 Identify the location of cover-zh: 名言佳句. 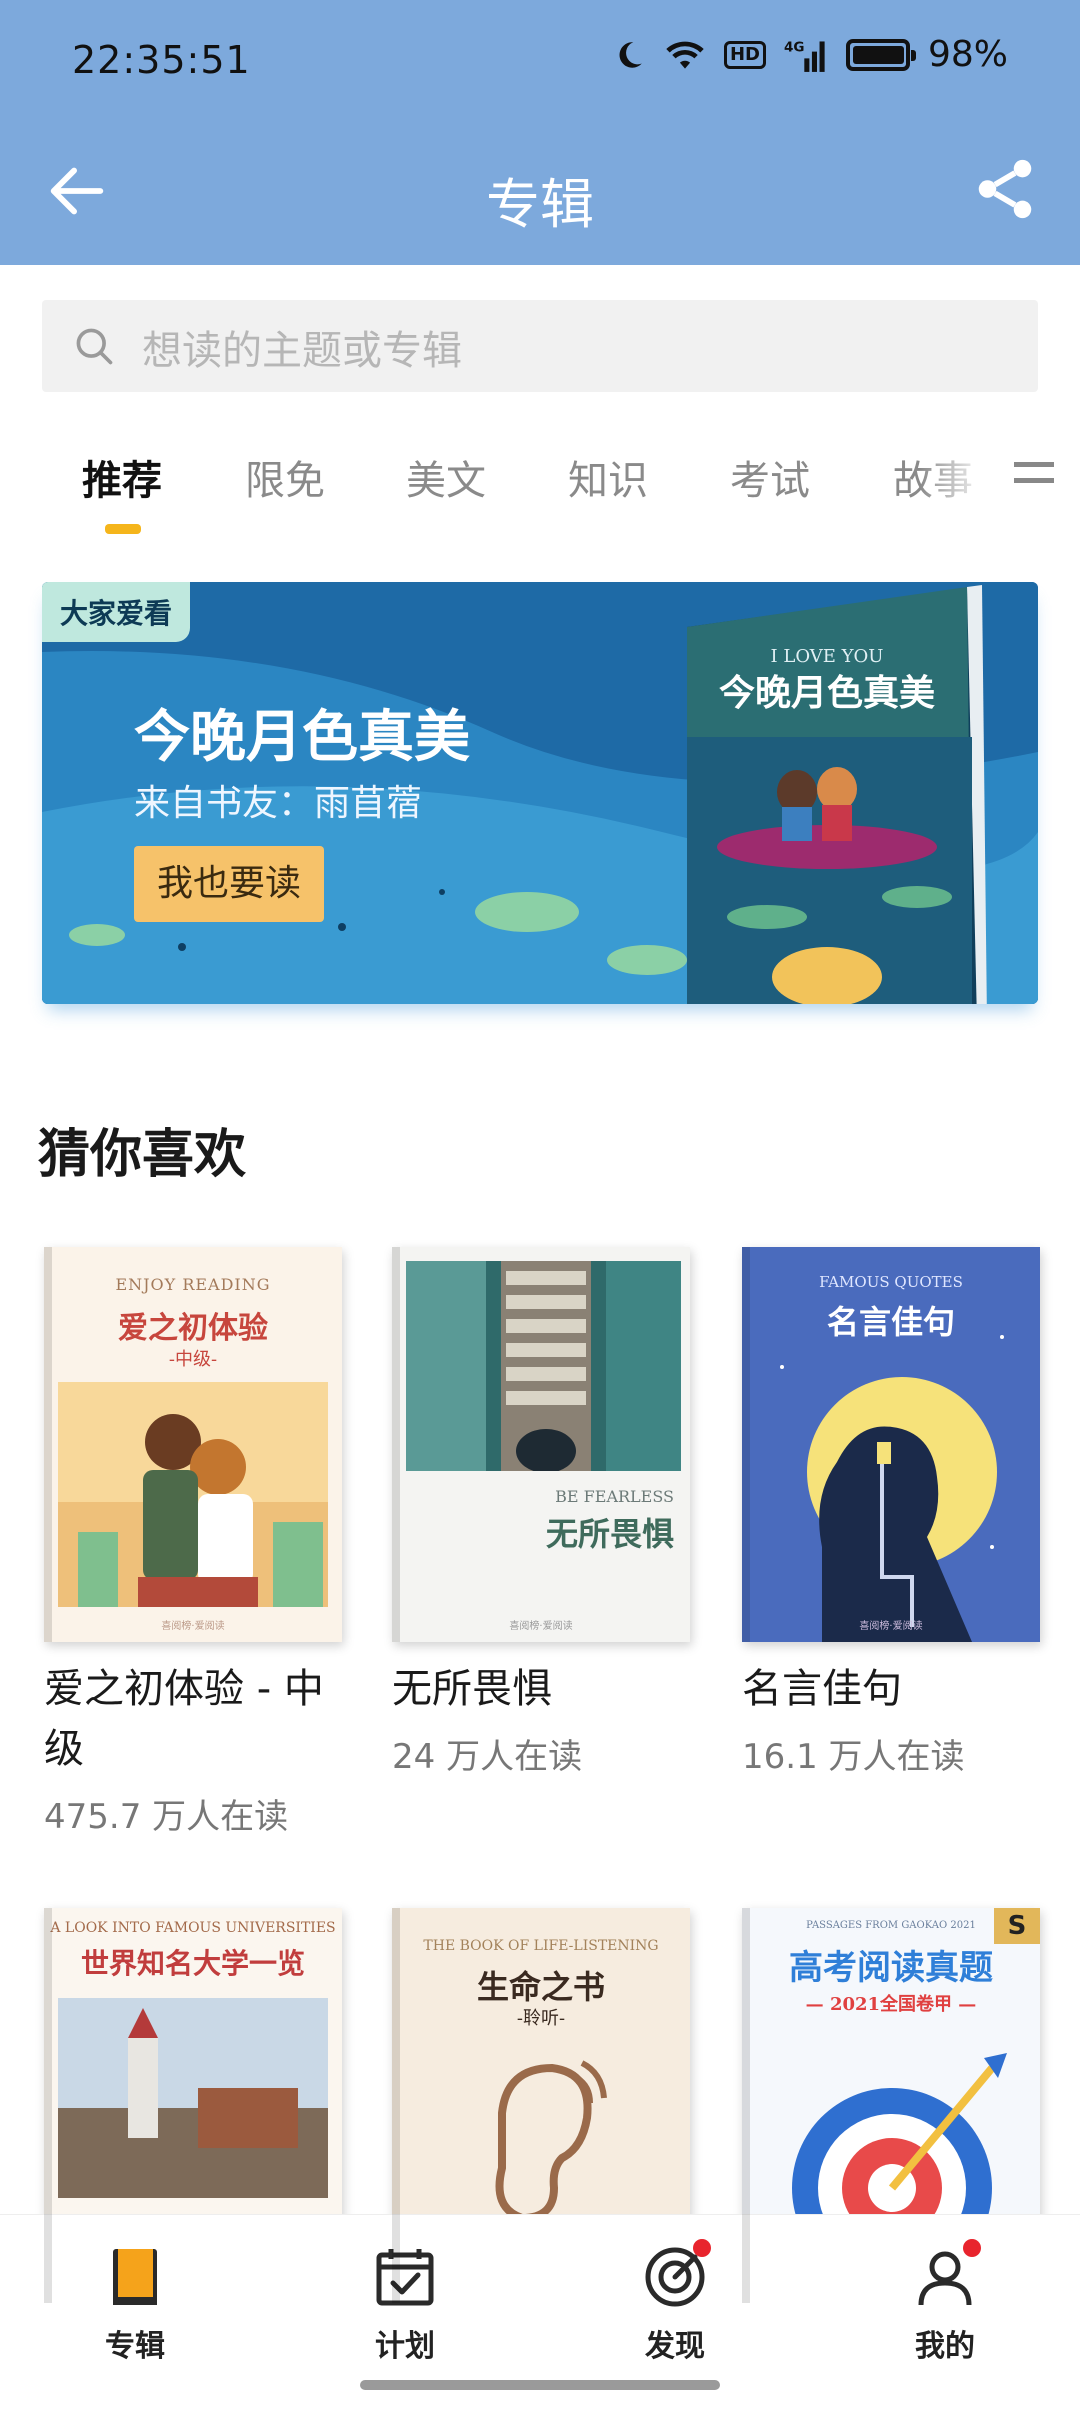
(890, 1322).